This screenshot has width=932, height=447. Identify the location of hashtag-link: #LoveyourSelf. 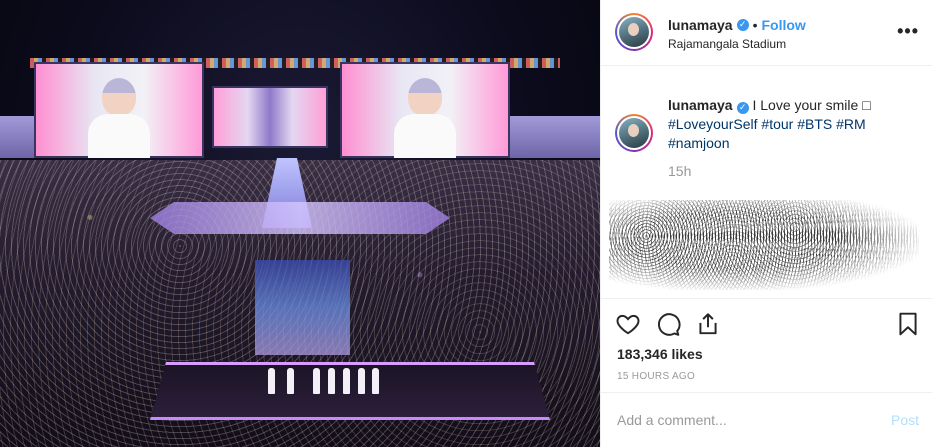
(713, 124).